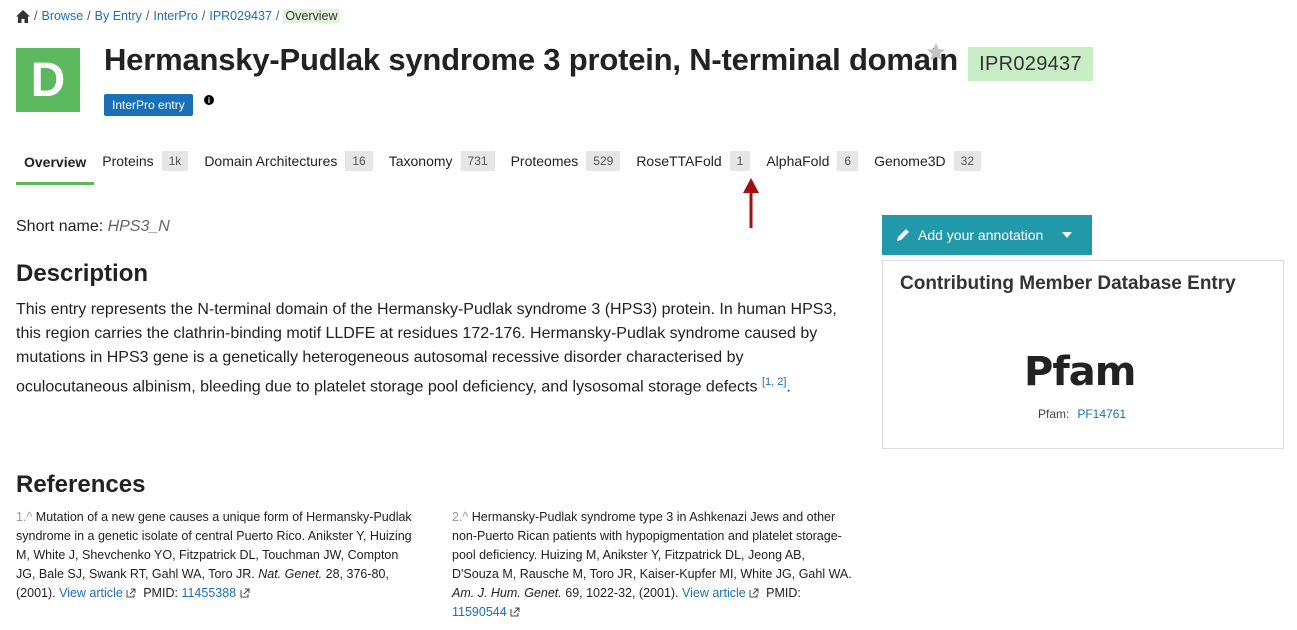 The image size is (1297, 630). What do you see at coordinates (290, 574) in the screenshot?
I see `reference-journal: Nat. Genet.` at bounding box center [290, 574].